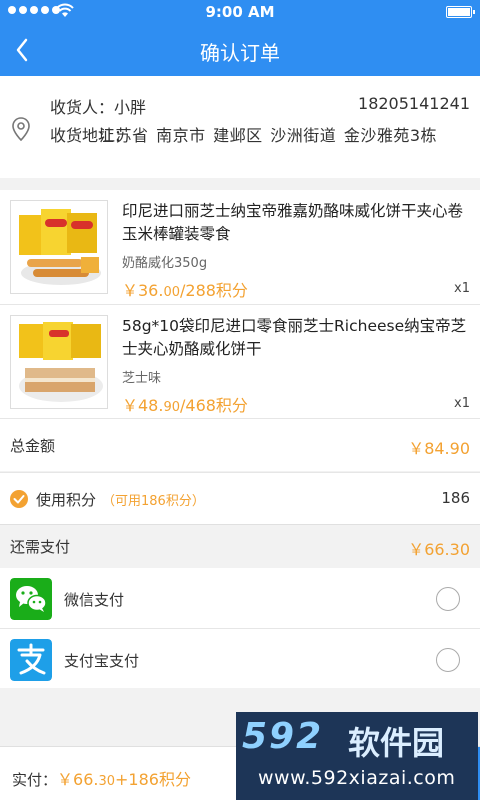 Image resolution: width=480 pixels, height=800 pixels. What do you see at coordinates (66, 500) in the screenshot?
I see `points-label: 使用积分` at bounding box center [66, 500].